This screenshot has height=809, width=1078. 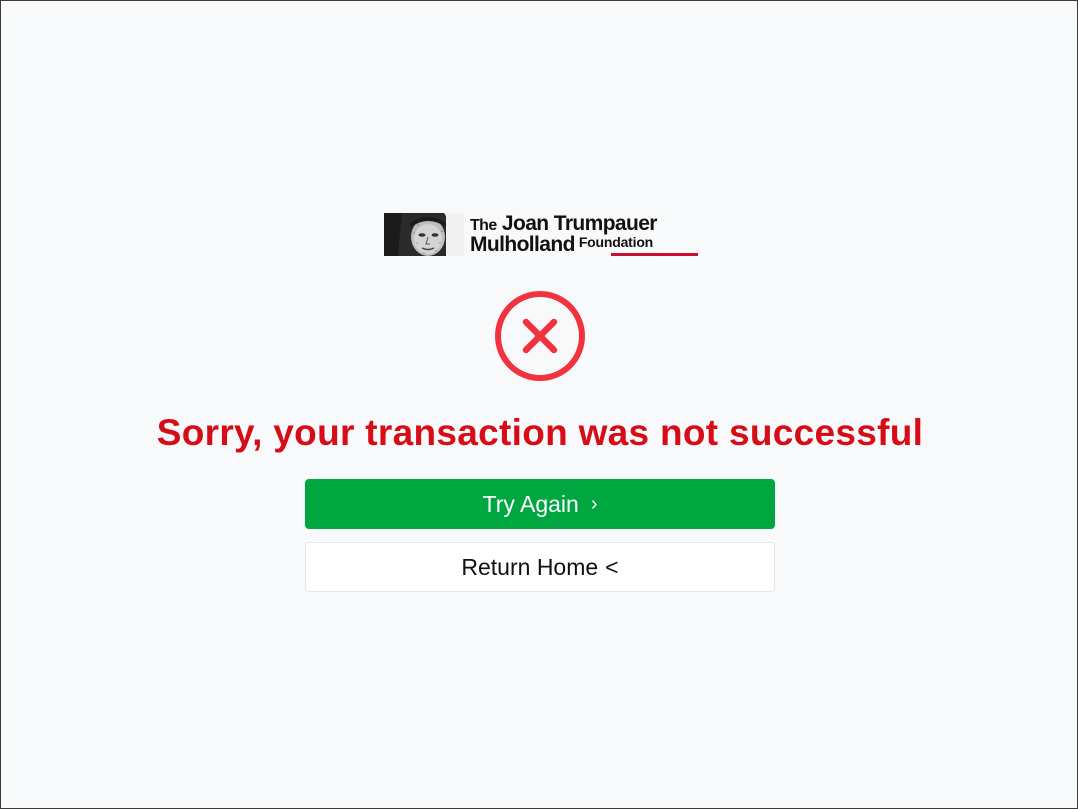 What do you see at coordinates (540, 336) in the screenshot?
I see `error-circle-x-icon` at bounding box center [540, 336].